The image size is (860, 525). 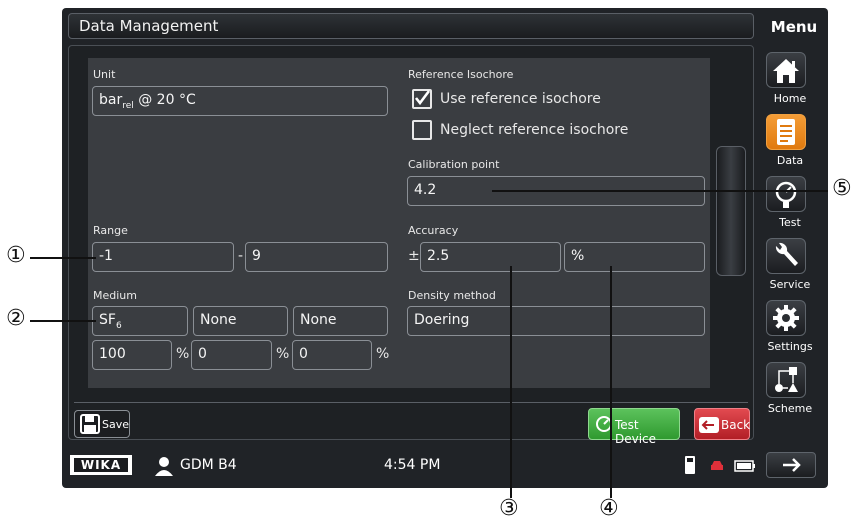 What do you see at coordinates (164, 466) in the screenshot?
I see `user-icon` at bounding box center [164, 466].